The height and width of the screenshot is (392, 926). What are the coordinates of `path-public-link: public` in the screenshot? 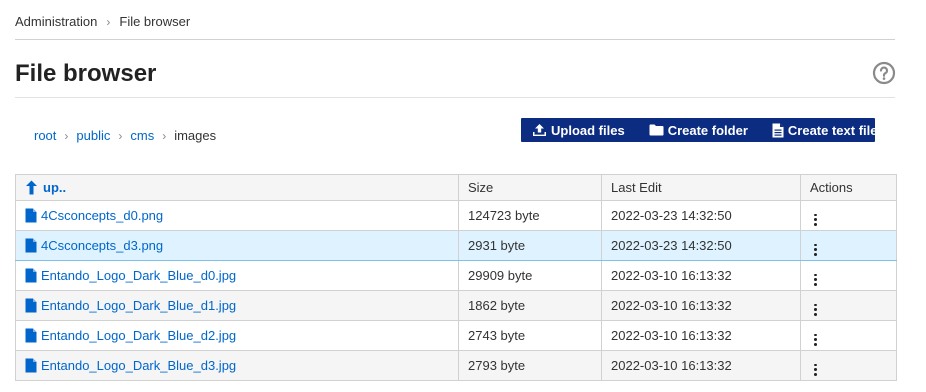 It's located at (93, 135).